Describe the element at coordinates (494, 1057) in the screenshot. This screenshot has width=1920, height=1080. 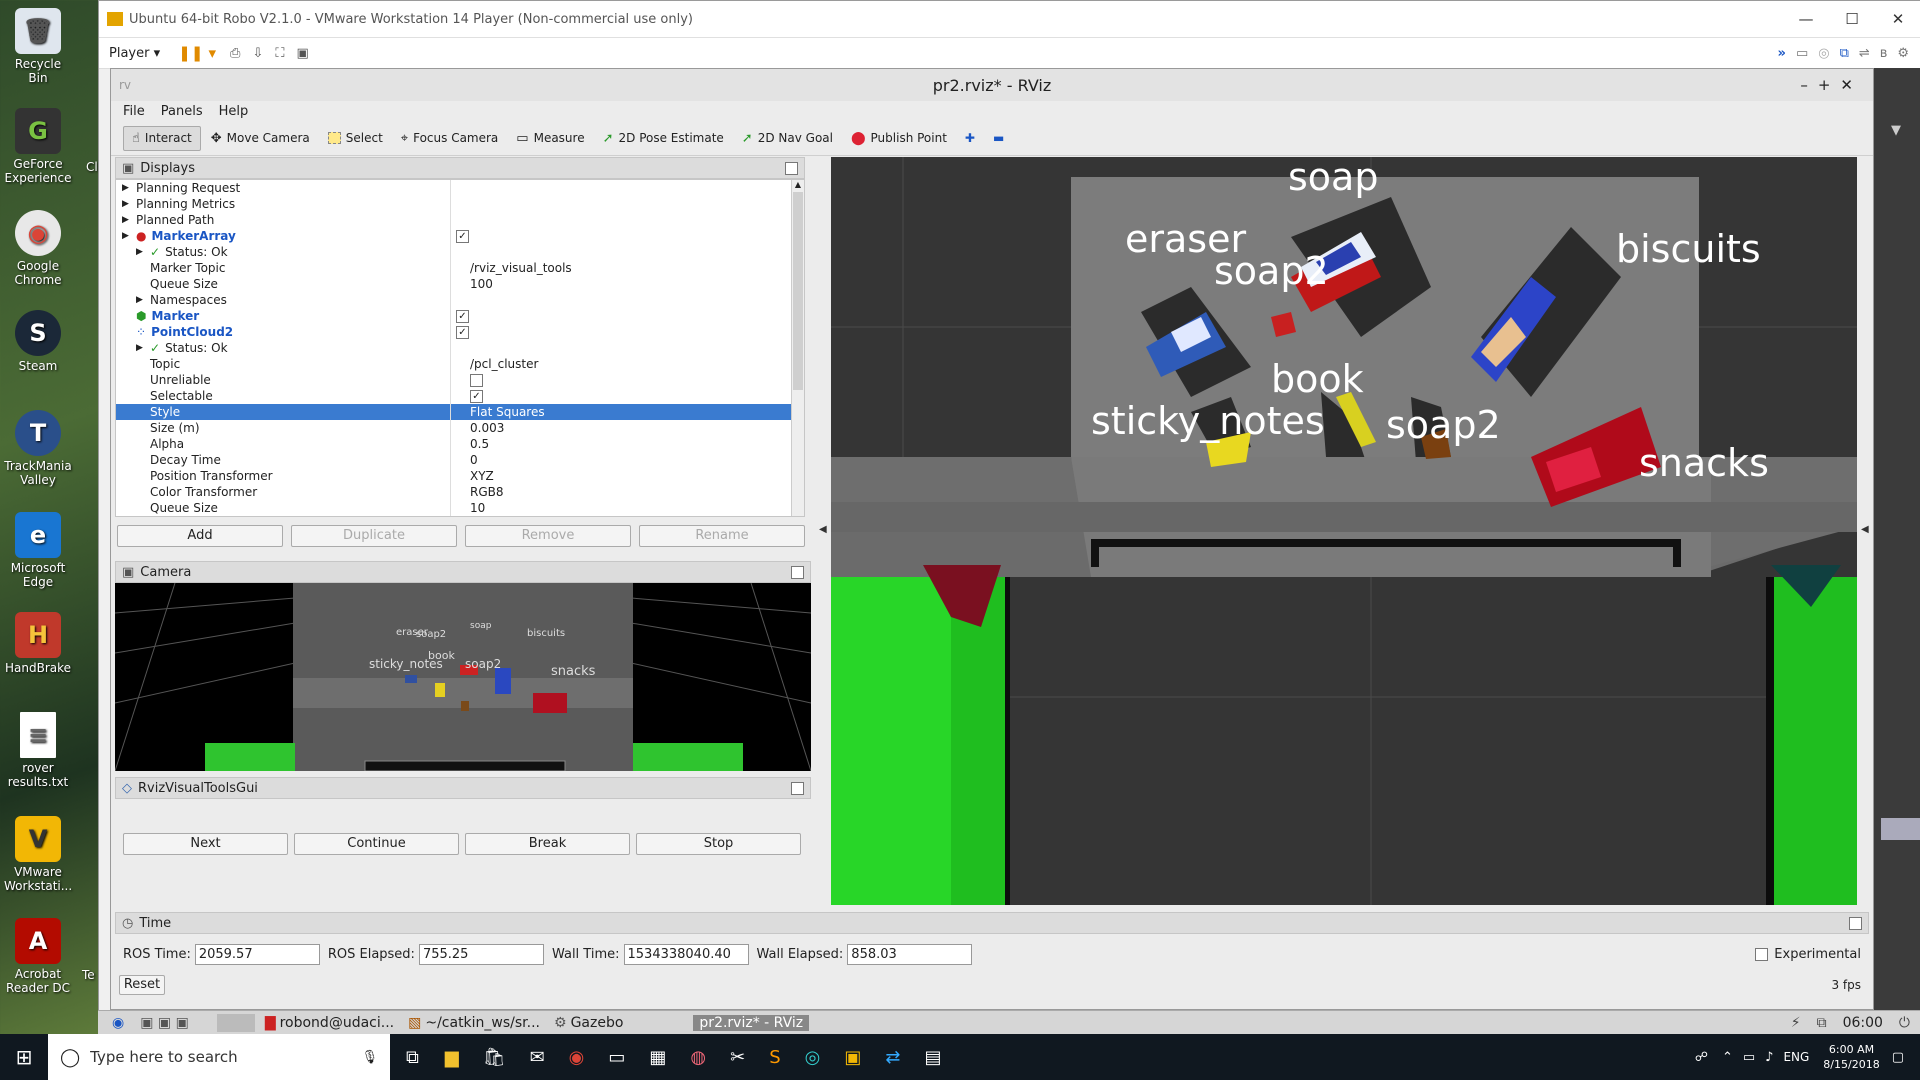
I see `store-icon: 🛍` at that location.